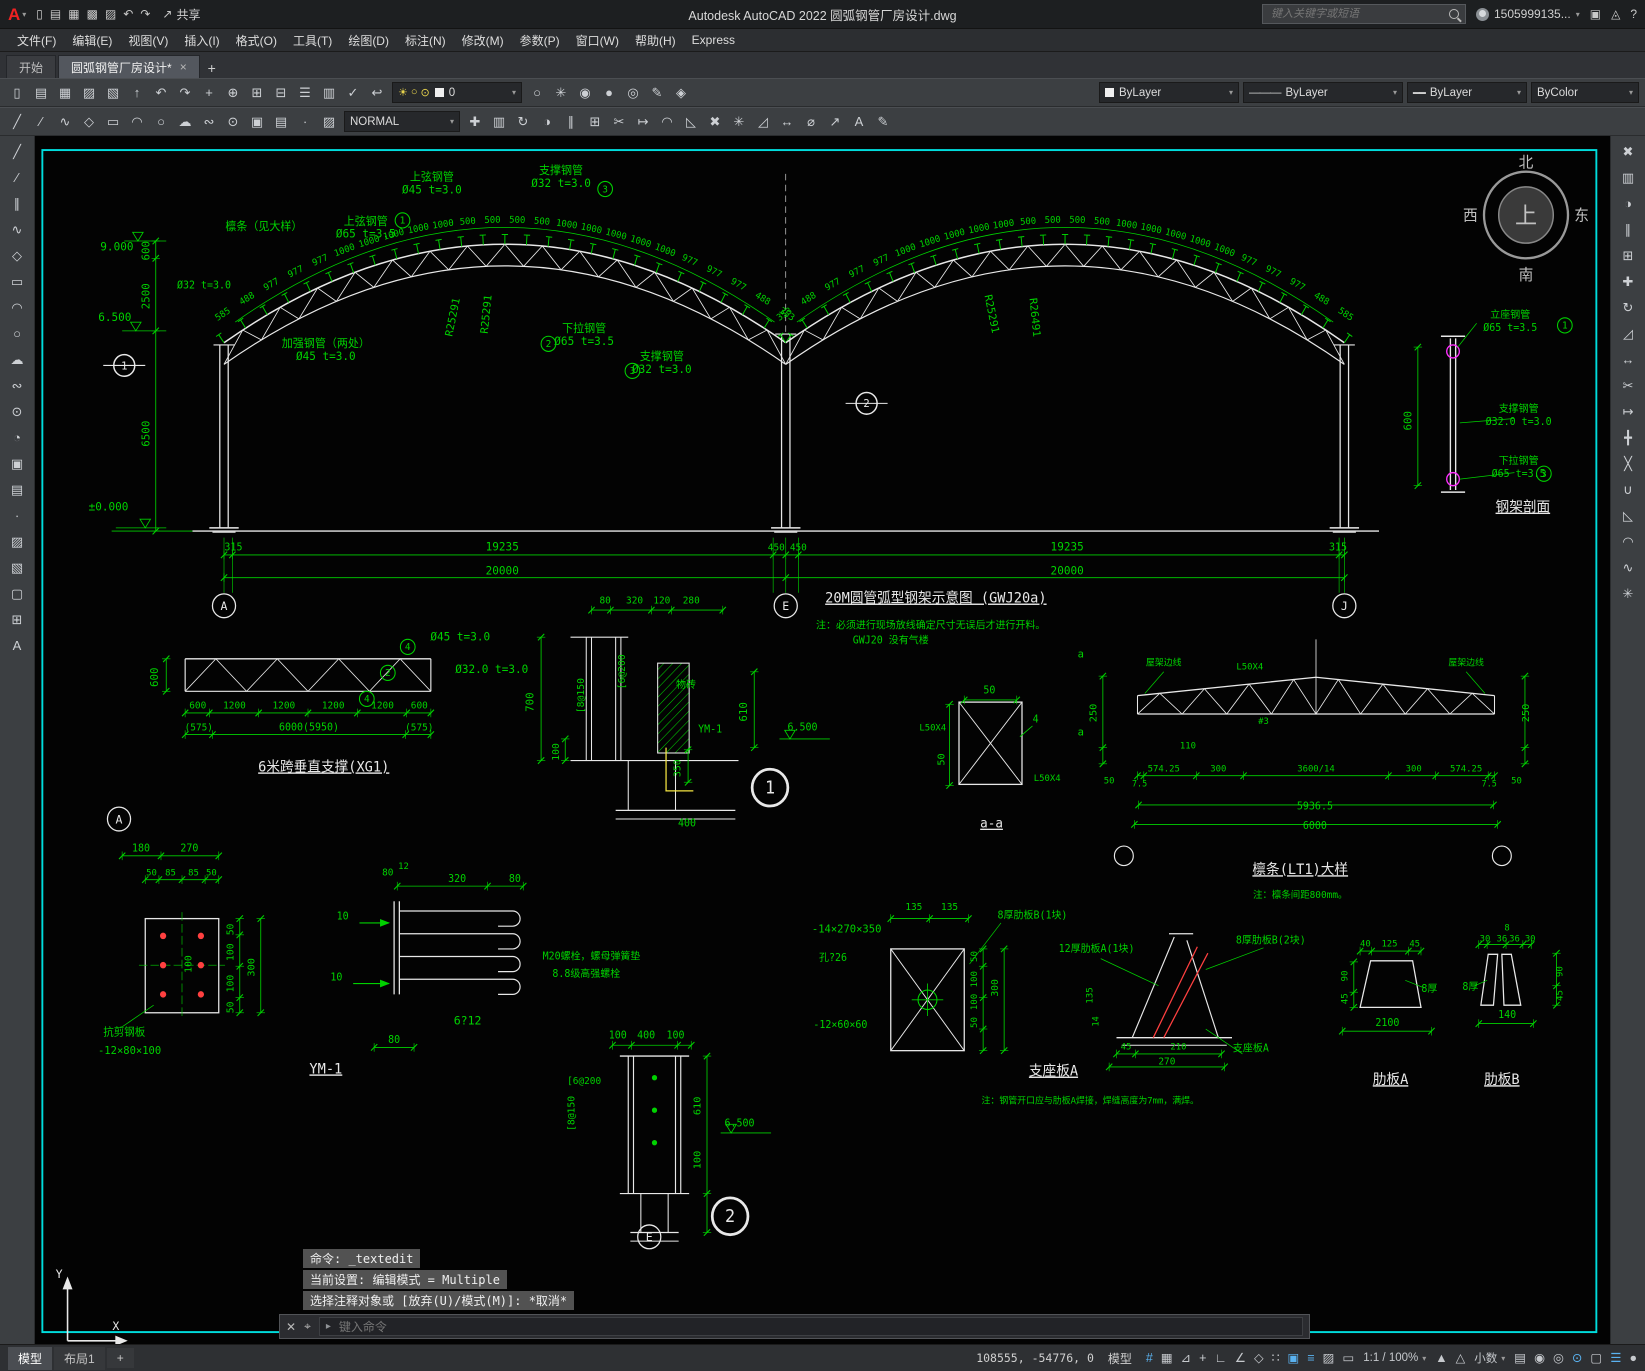 The width and height of the screenshot is (1645, 1371). I want to click on grid-icon: #, so click(1149, 1358).